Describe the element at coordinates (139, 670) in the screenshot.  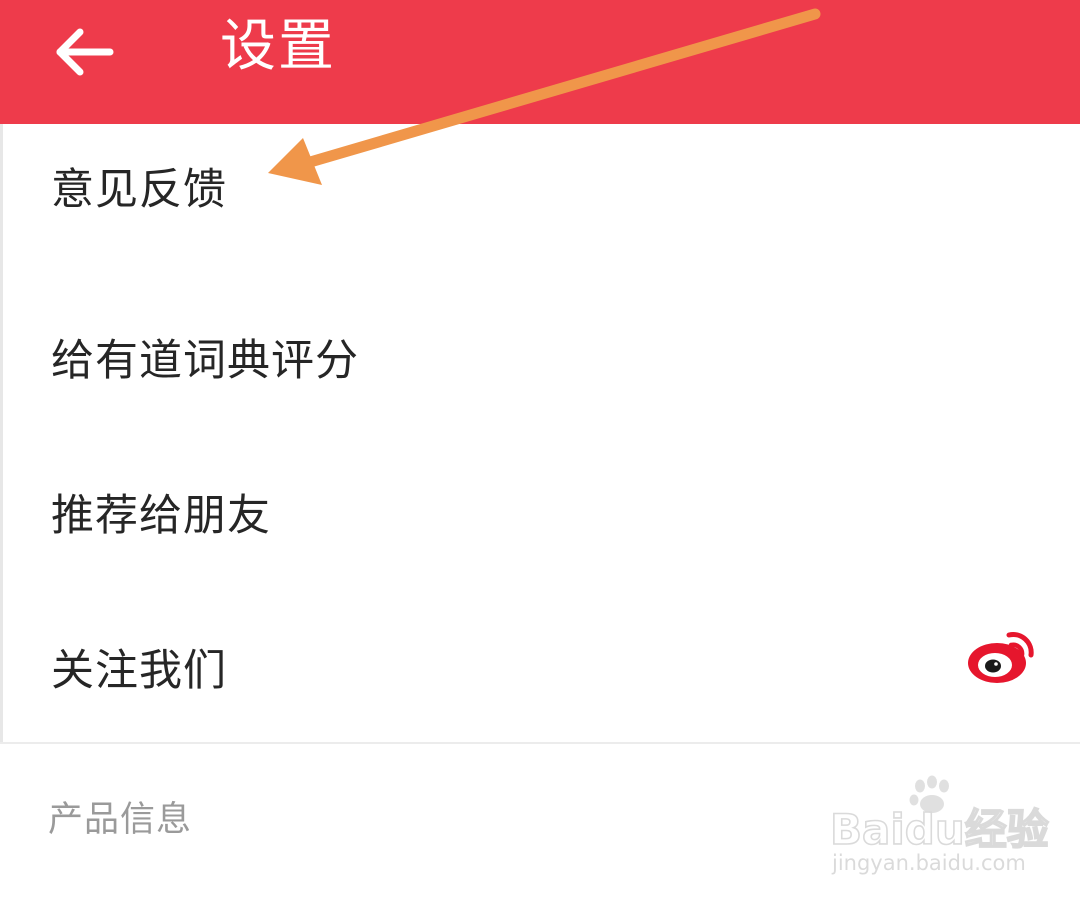
I see `settings-item-label: 关注我们` at that location.